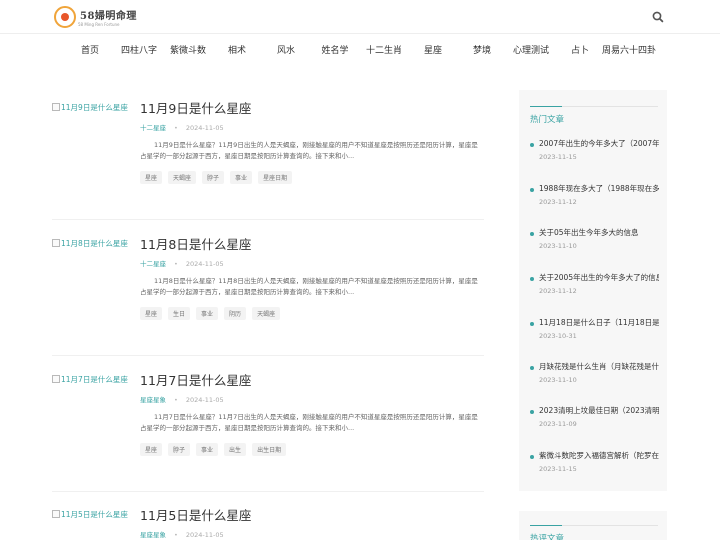 The width and height of the screenshot is (720, 540). I want to click on sidebar-article-link: 关于2005年出生的今年多大了的信息, so click(599, 277).